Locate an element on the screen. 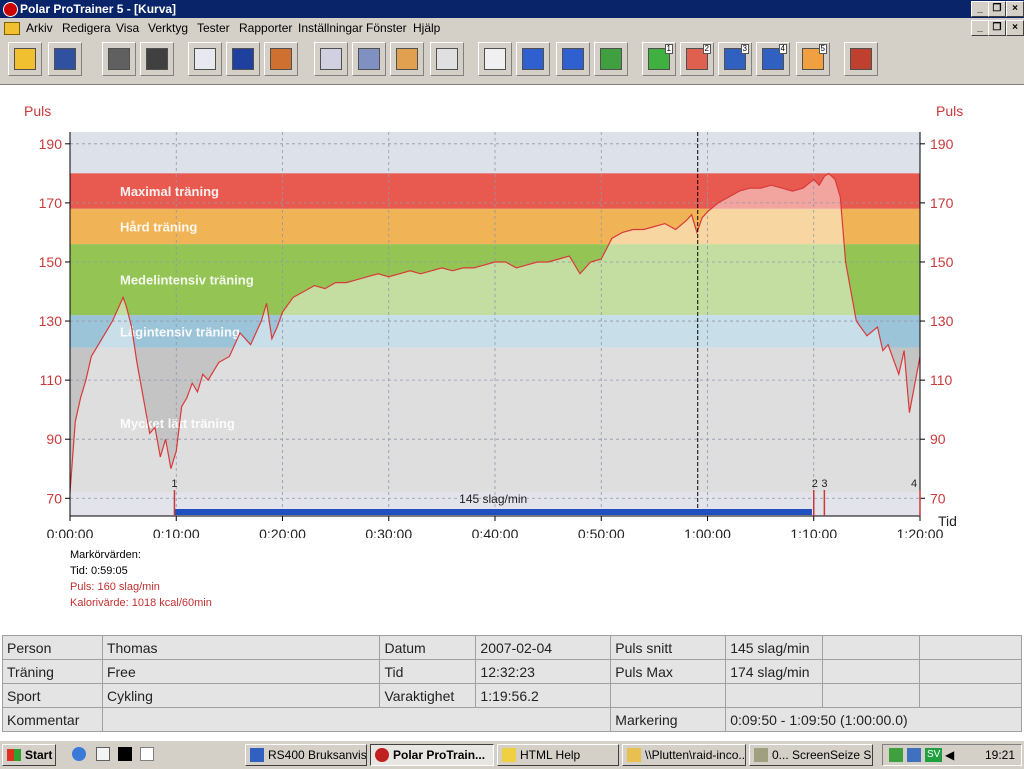 This screenshot has height=769, width=1024. x-tick-label: 0:00:00 is located at coordinates (70, 532).